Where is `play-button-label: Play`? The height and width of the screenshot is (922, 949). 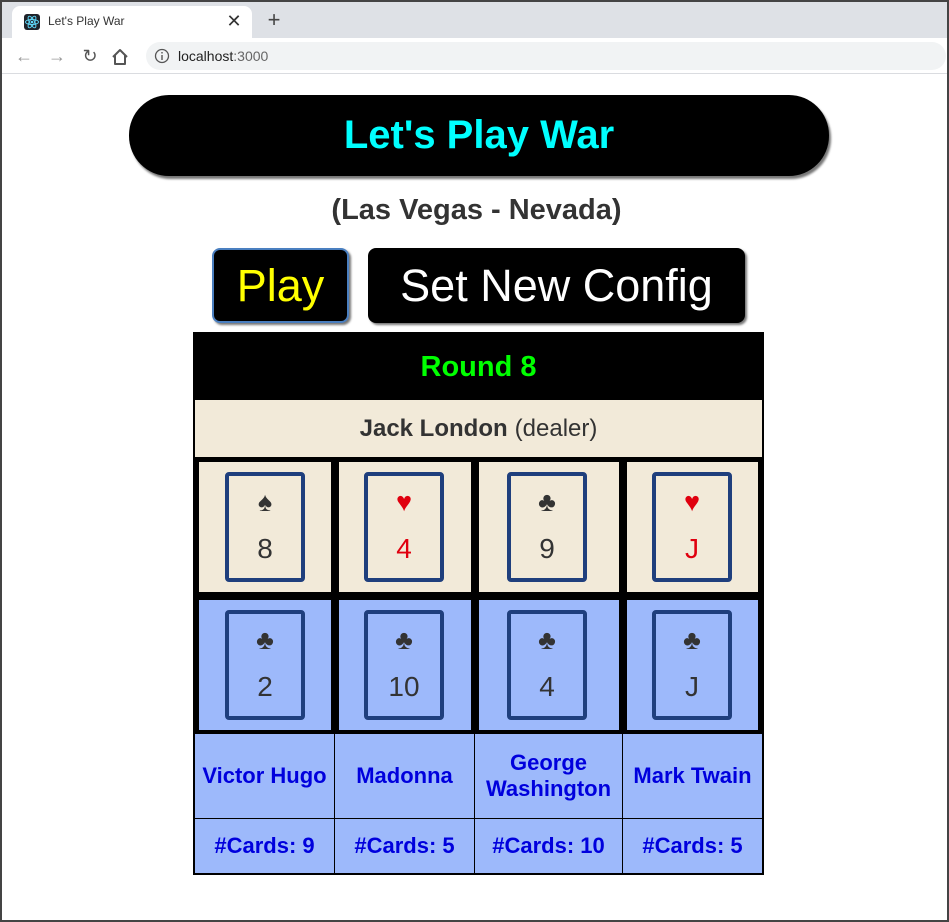 play-button-label: Play is located at coordinates (280, 285).